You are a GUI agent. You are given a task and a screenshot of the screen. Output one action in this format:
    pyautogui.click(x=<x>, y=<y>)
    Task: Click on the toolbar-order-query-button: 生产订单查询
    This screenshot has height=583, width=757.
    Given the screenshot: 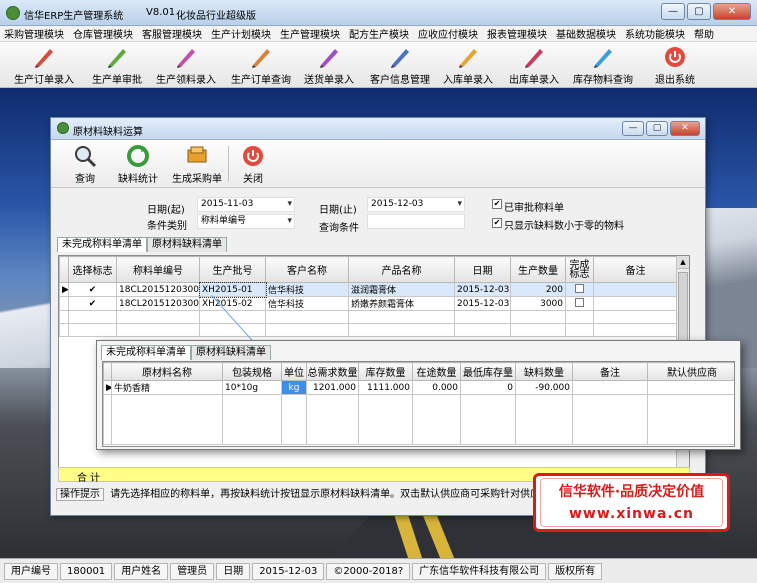 What is the action you would take?
    pyautogui.click(x=261, y=65)
    